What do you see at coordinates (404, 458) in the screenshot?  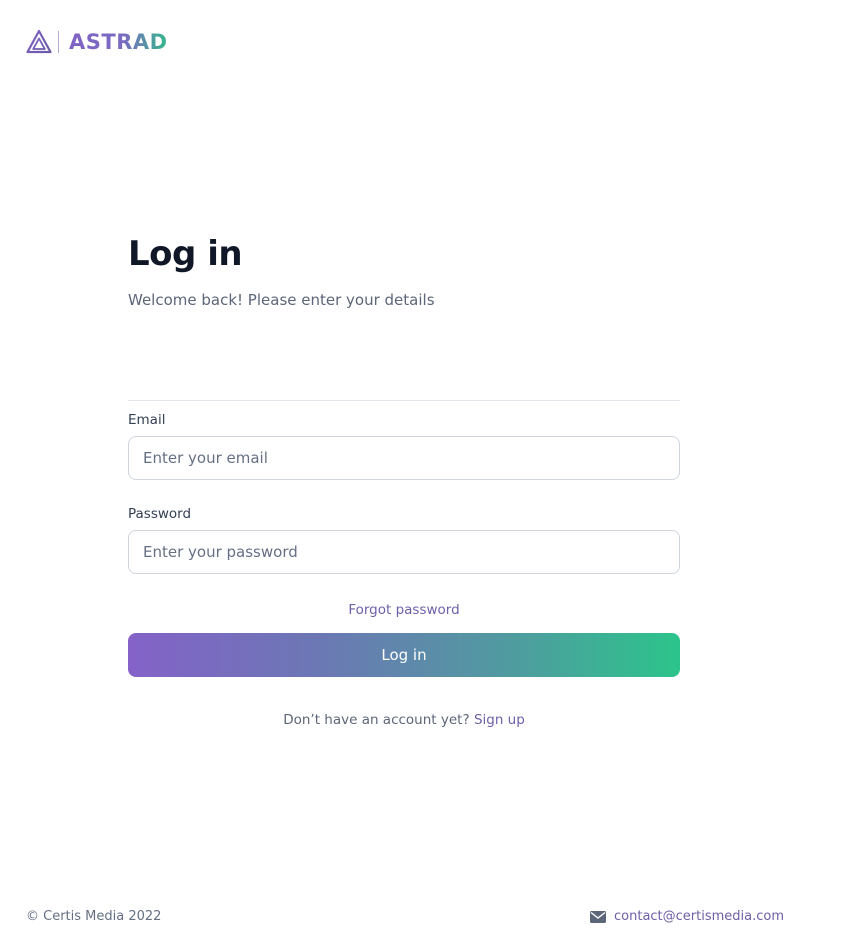 I see `email-field` at bounding box center [404, 458].